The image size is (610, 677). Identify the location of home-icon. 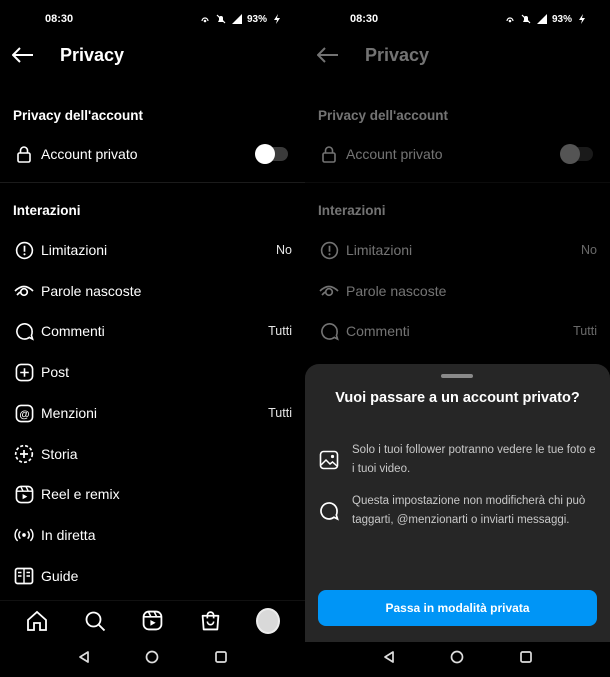
(37, 621).